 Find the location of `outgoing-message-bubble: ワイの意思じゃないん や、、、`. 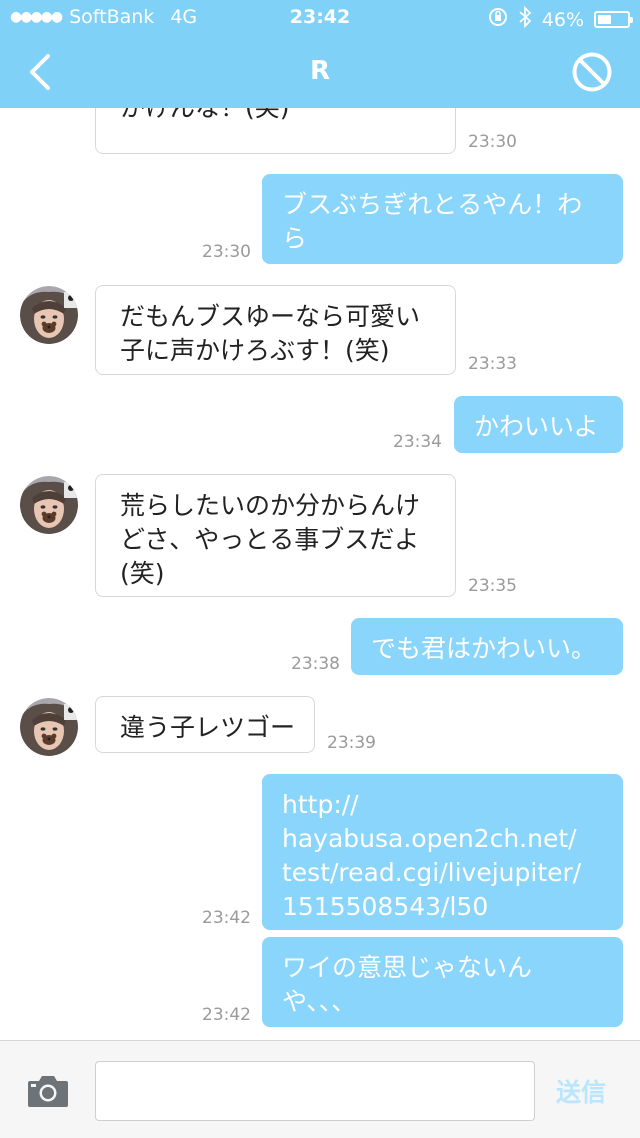

outgoing-message-bubble: ワイの意思じゃないん や、、、 is located at coordinates (442, 982).